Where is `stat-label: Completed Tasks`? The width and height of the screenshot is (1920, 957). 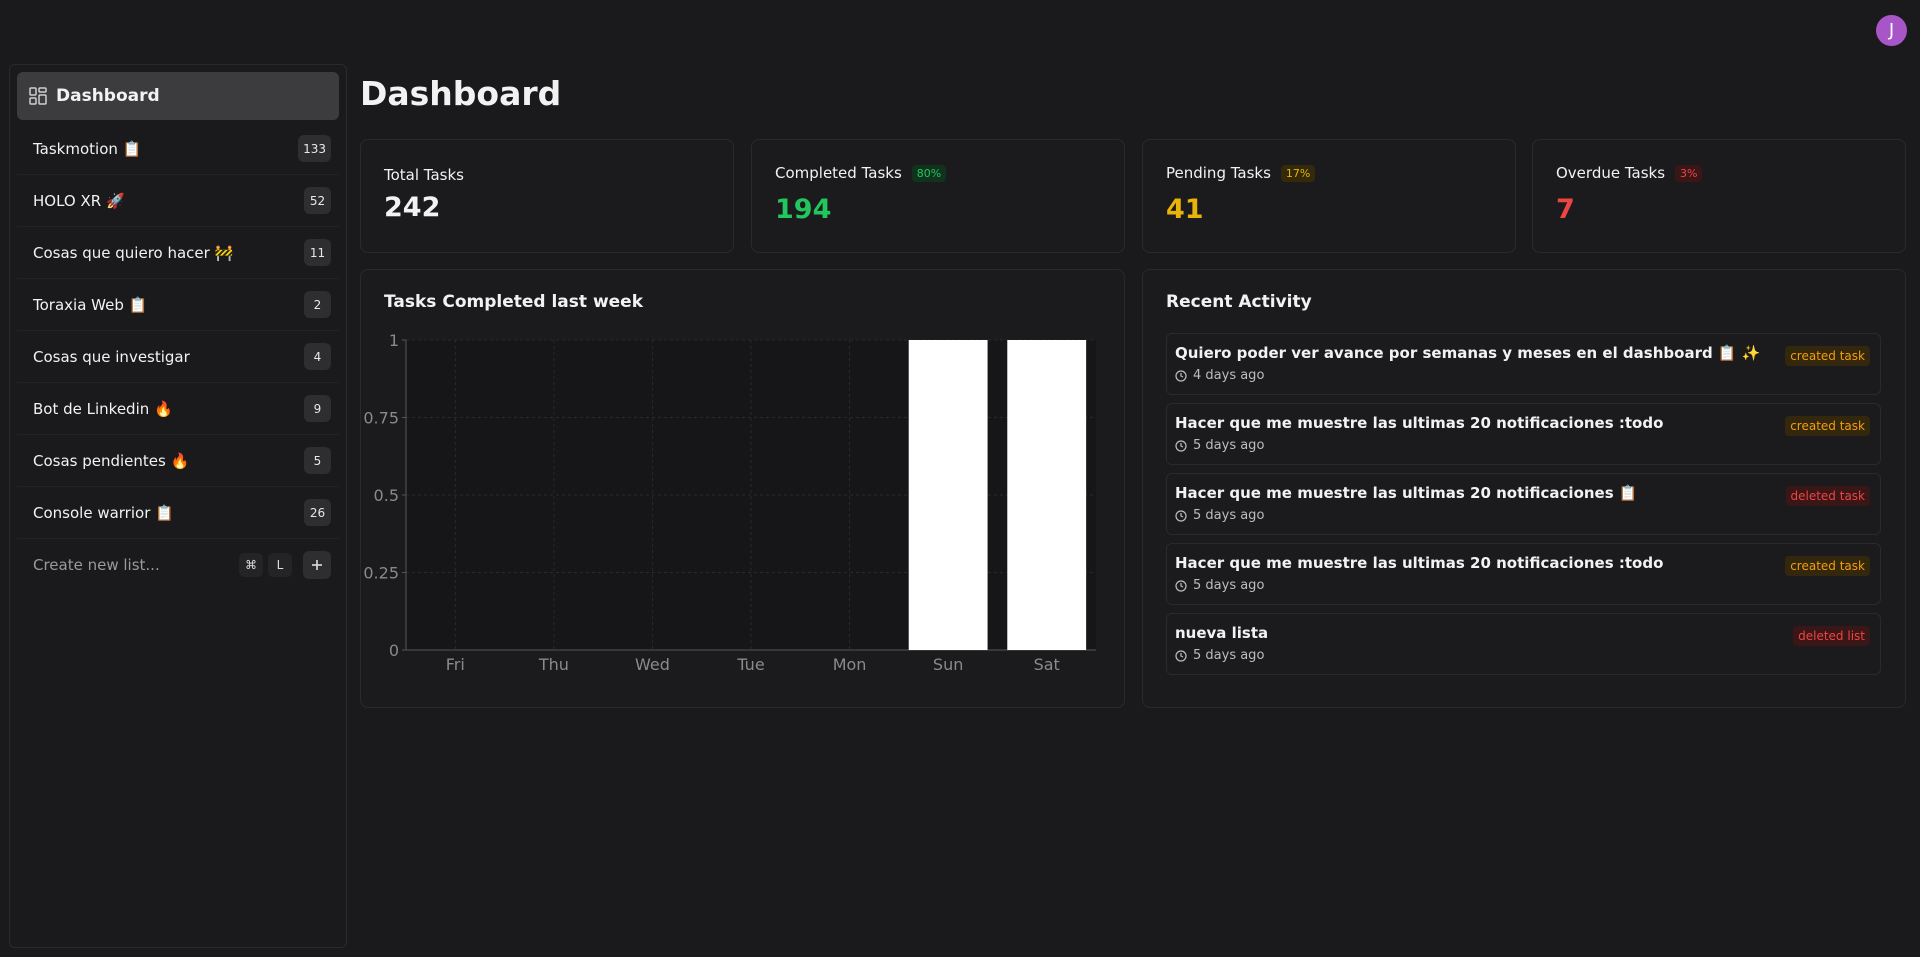
stat-label: Completed Tasks is located at coordinates (838, 173).